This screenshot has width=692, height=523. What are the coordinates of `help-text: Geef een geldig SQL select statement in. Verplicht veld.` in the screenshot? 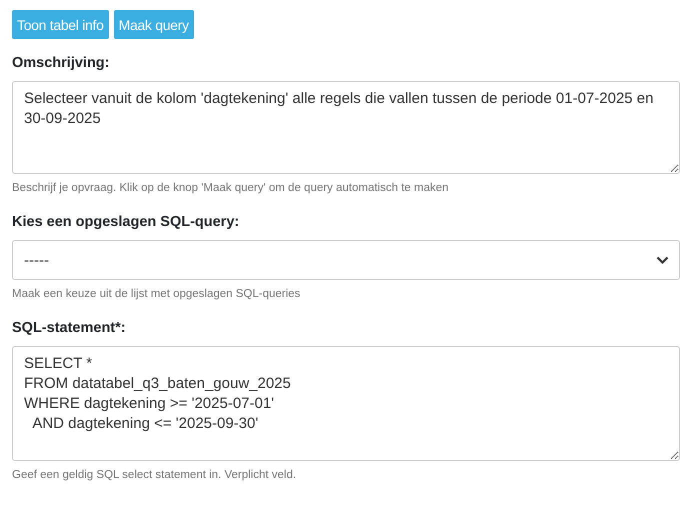 It's located at (154, 475).